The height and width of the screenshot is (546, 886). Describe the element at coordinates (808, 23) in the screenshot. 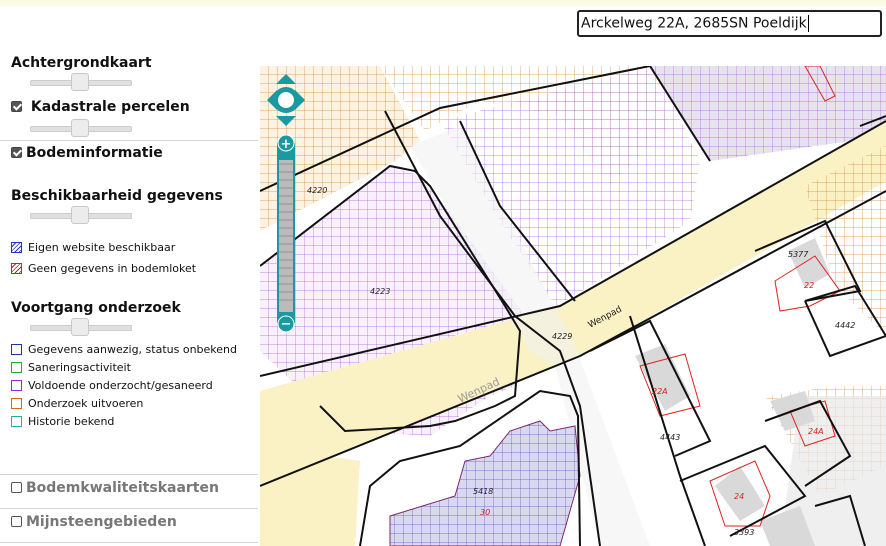

I see `text-caret` at that location.